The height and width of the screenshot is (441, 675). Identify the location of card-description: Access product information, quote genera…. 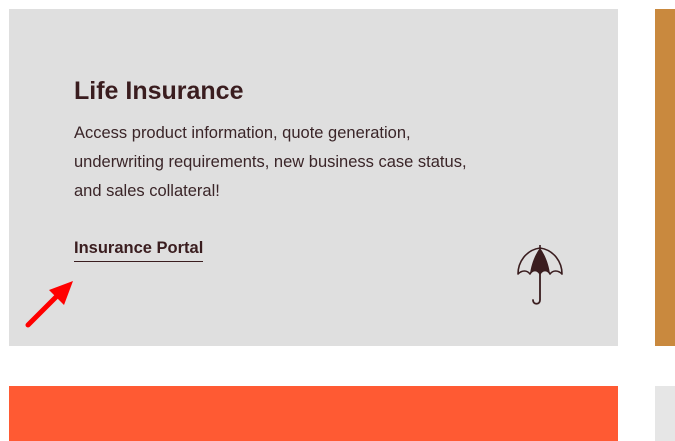
(270, 162).